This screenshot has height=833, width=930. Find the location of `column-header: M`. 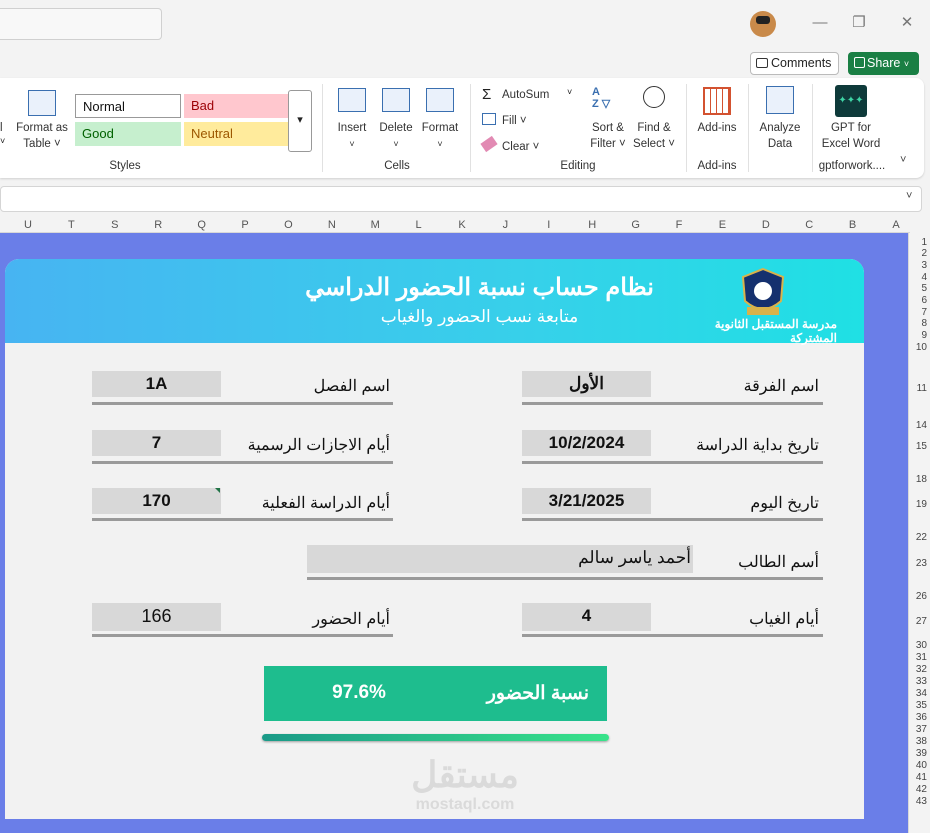

column-header: M is located at coordinates (375, 225).